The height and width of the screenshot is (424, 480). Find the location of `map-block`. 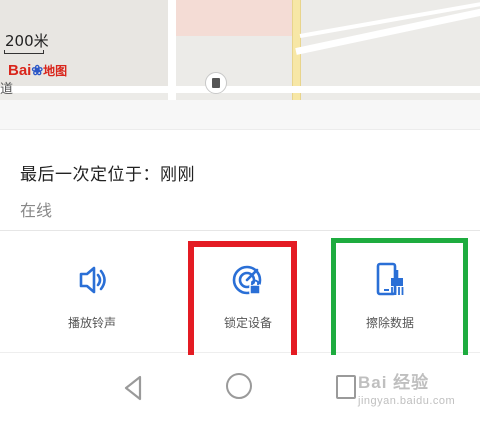

map-block is located at coordinates (234, 18).